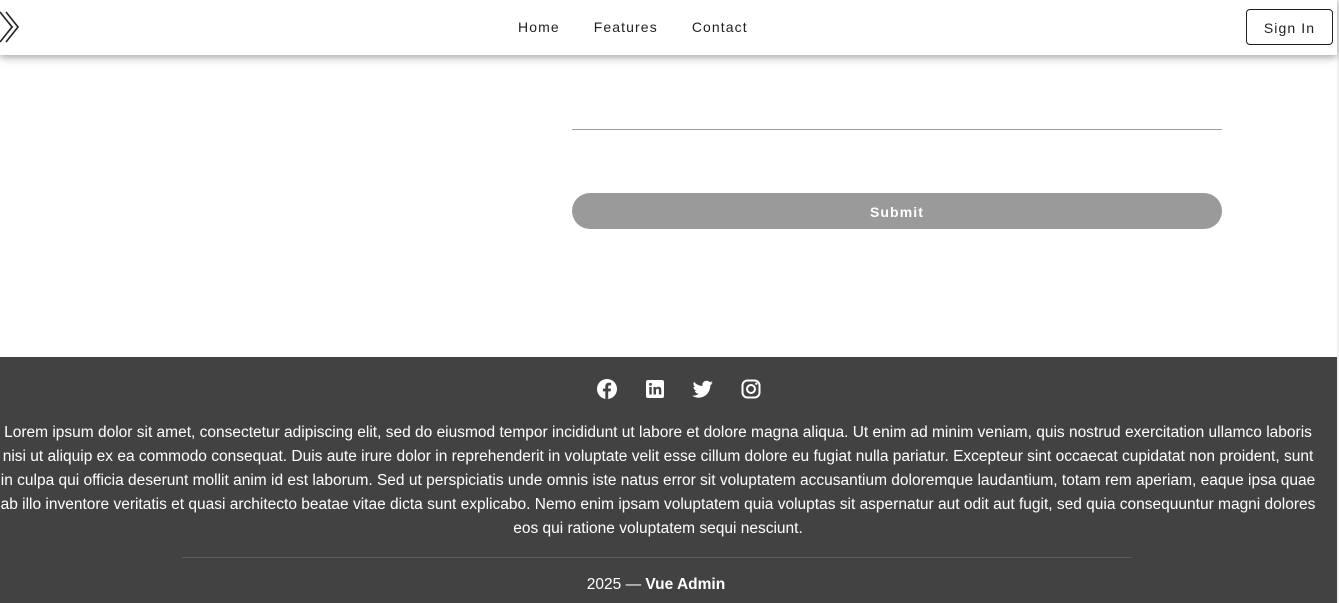 The height and width of the screenshot is (603, 1339). Describe the element at coordinates (655, 389) in the screenshot. I see `linkedin-icon` at that location.